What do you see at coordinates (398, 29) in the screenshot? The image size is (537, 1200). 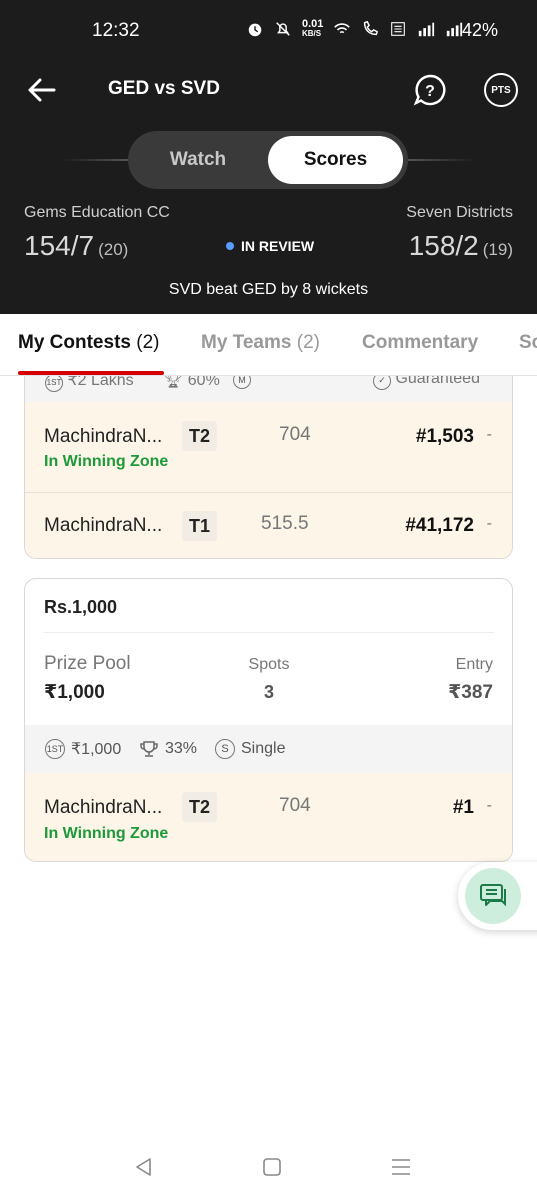 I see `volte-icon` at bounding box center [398, 29].